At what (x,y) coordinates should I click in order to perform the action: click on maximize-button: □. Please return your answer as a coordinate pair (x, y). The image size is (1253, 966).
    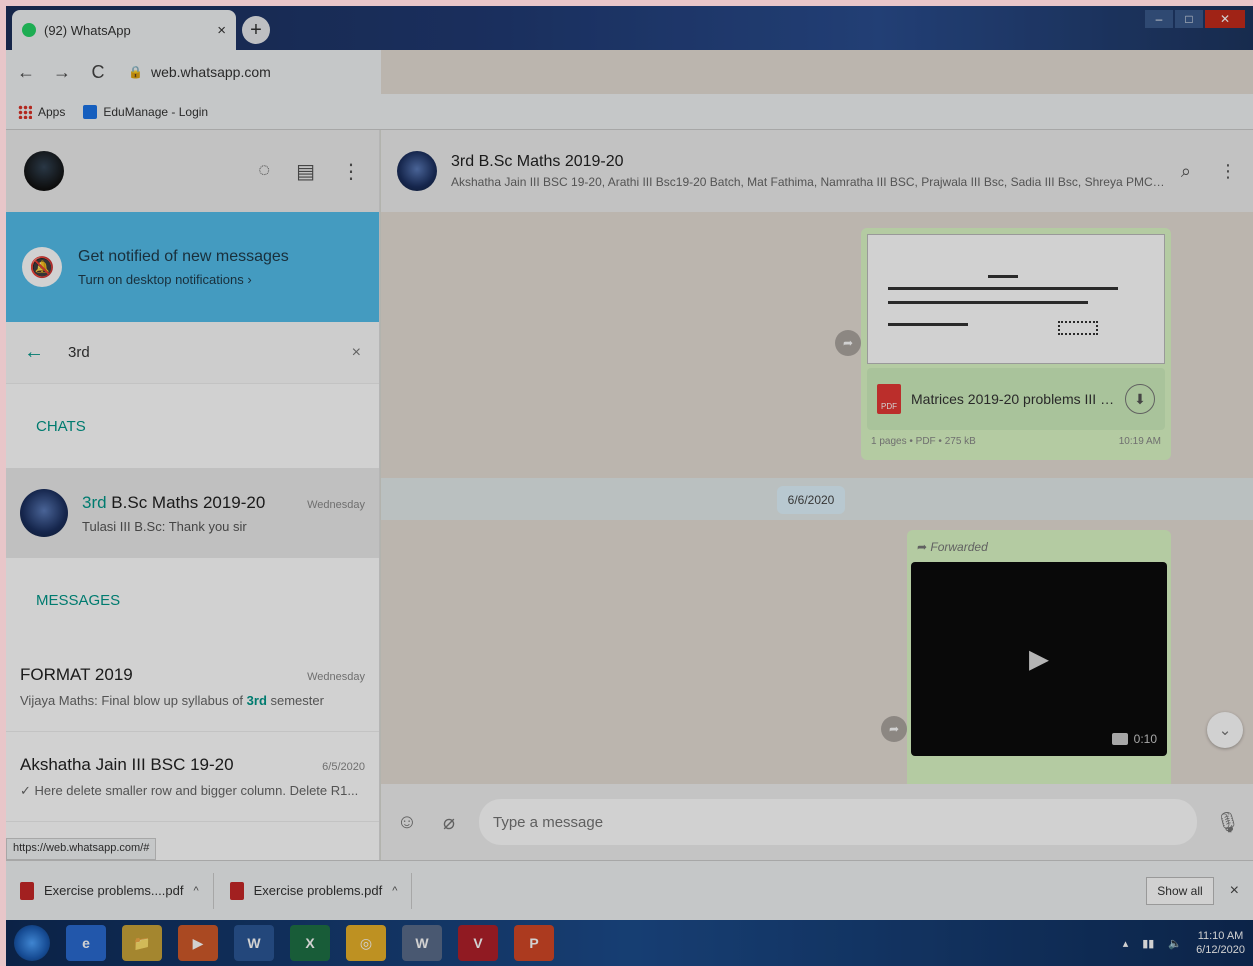
    Looking at the image, I should click on (1189, 19).